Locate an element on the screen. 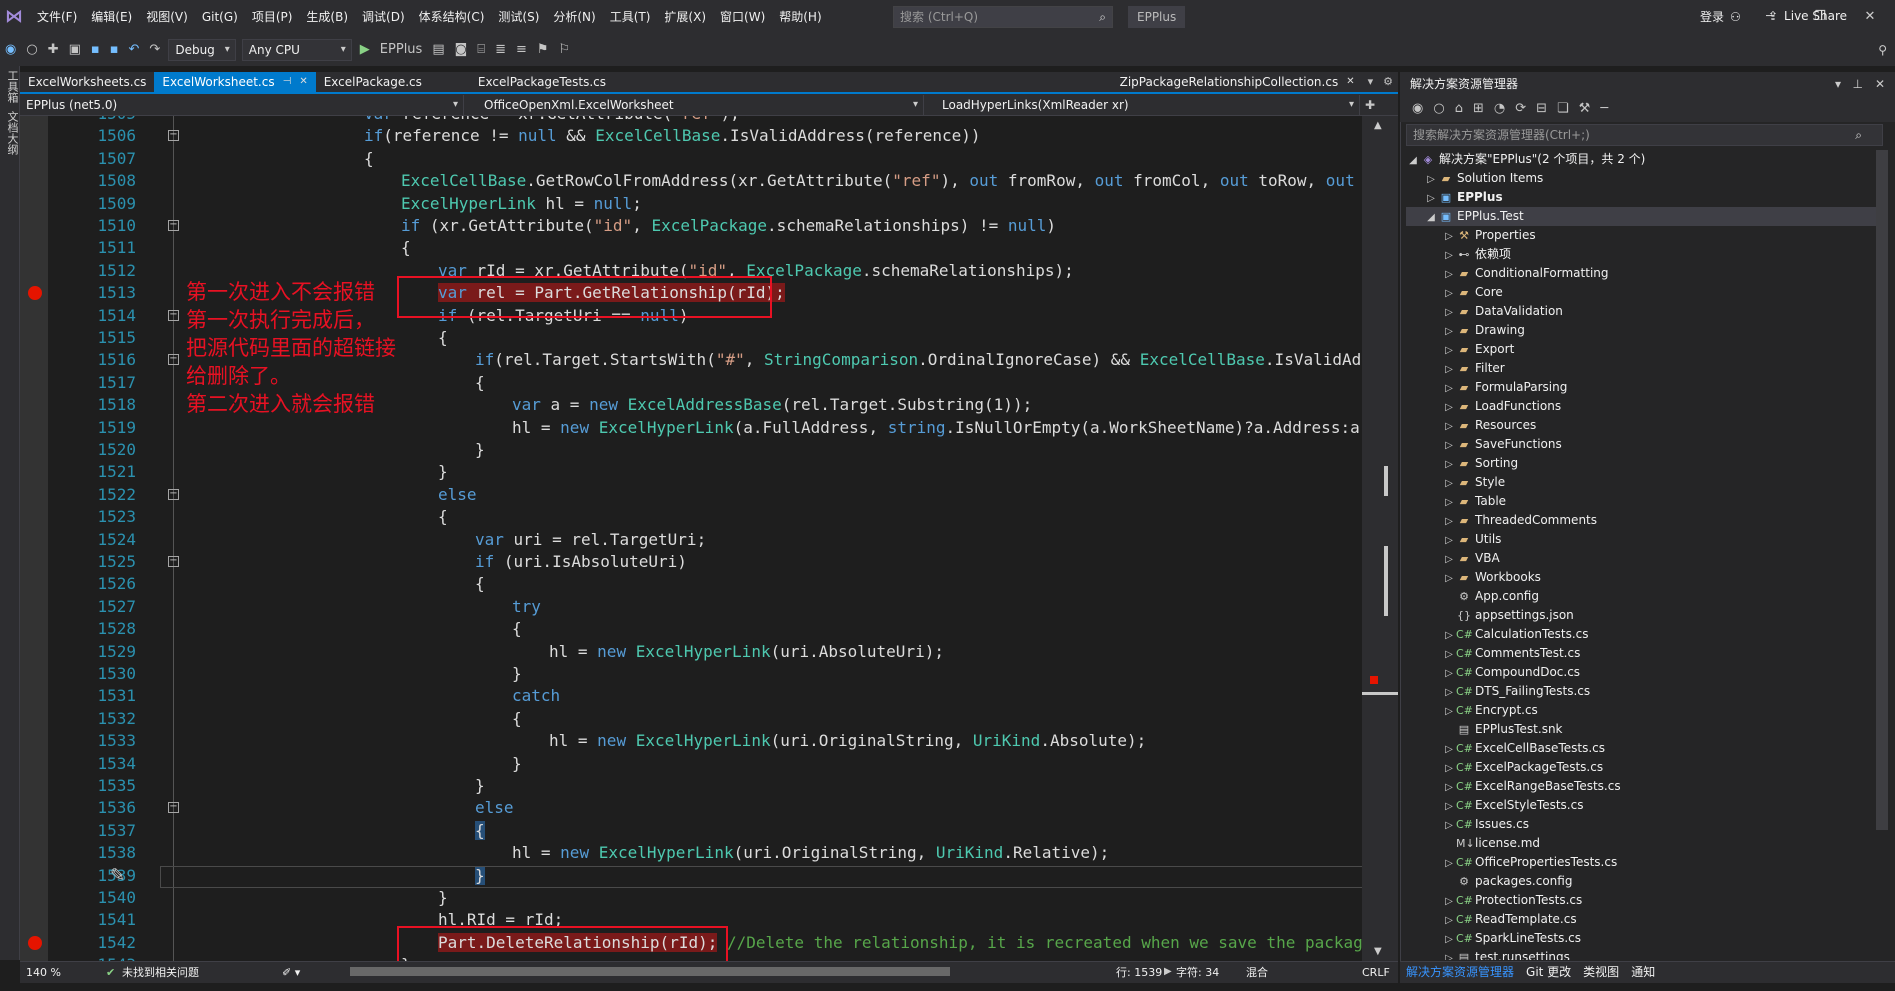 The image size is (1895, 991). tab-excelworksheets: ExcelWorksheets.cs is located at coordinates (87, 82).